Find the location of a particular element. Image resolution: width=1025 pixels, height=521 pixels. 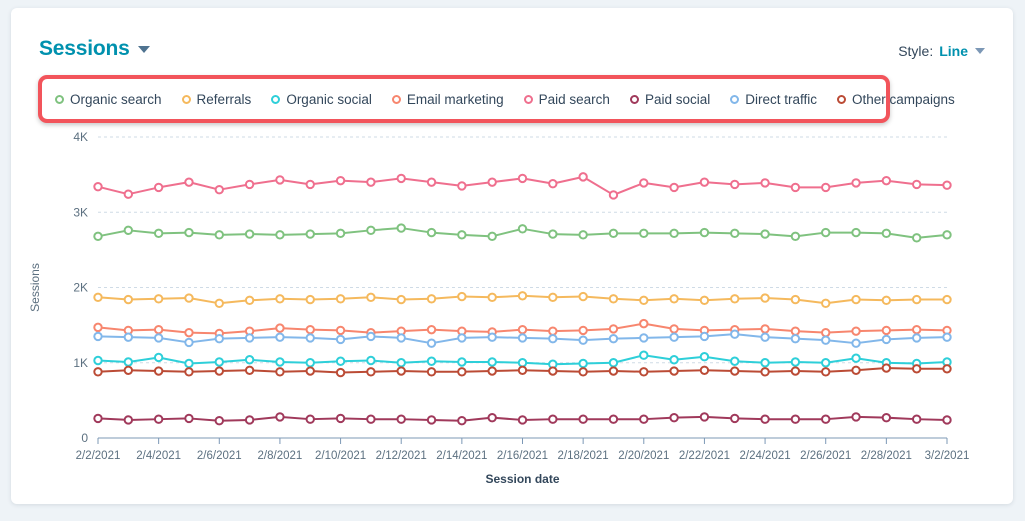

legend-item-organic-search: Organic search is located at coordinates (108, 99).